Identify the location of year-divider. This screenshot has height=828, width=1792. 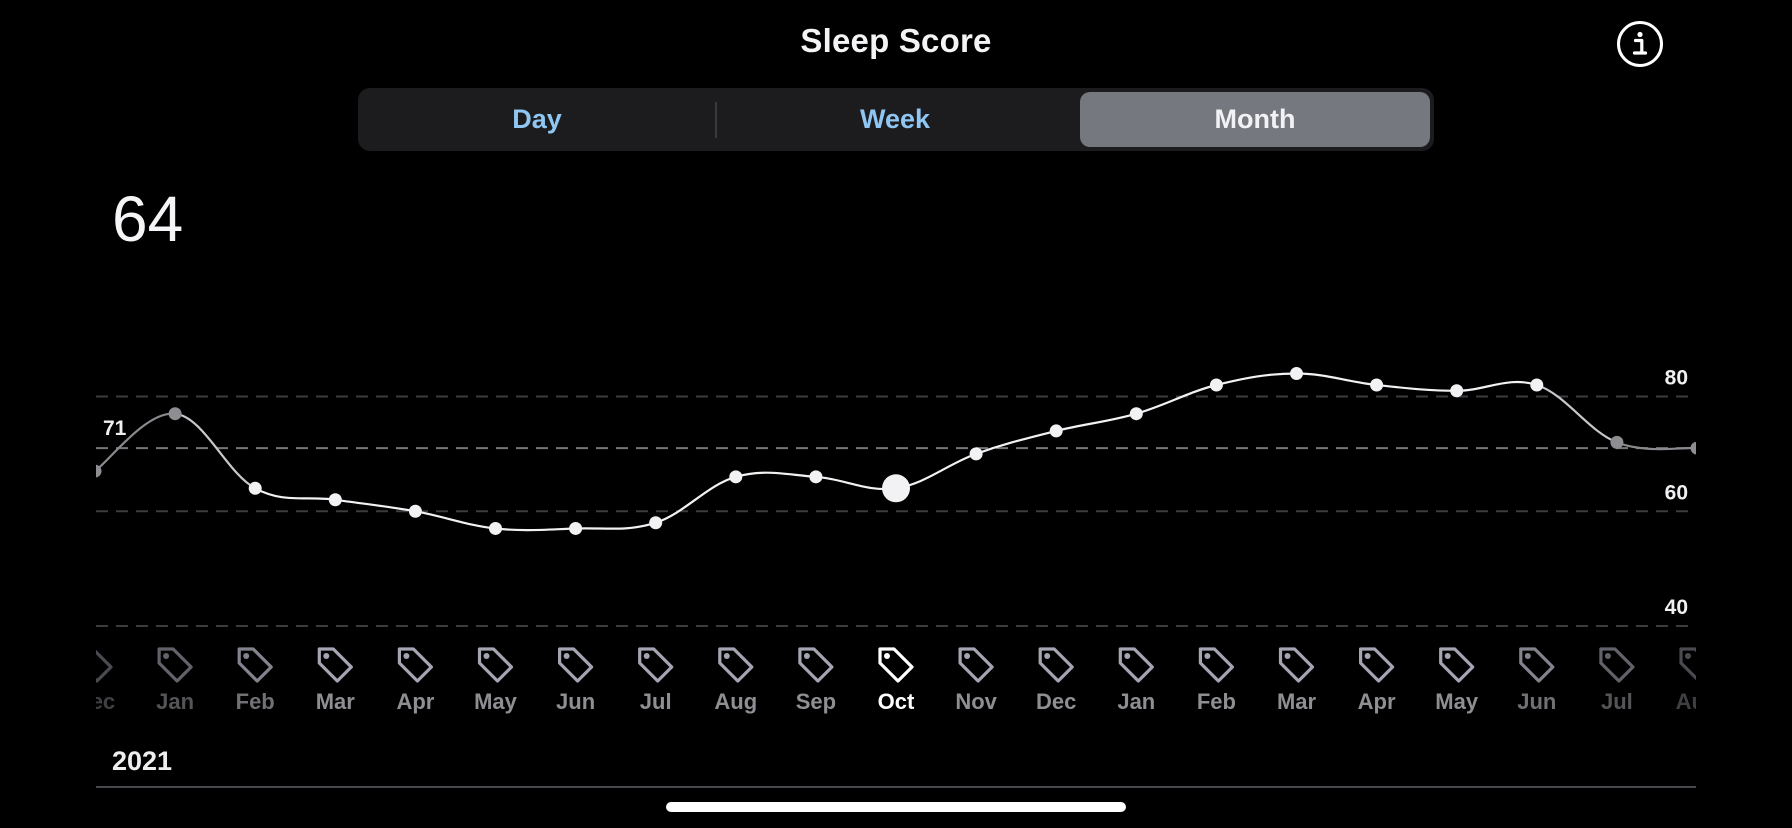
(896, 787).